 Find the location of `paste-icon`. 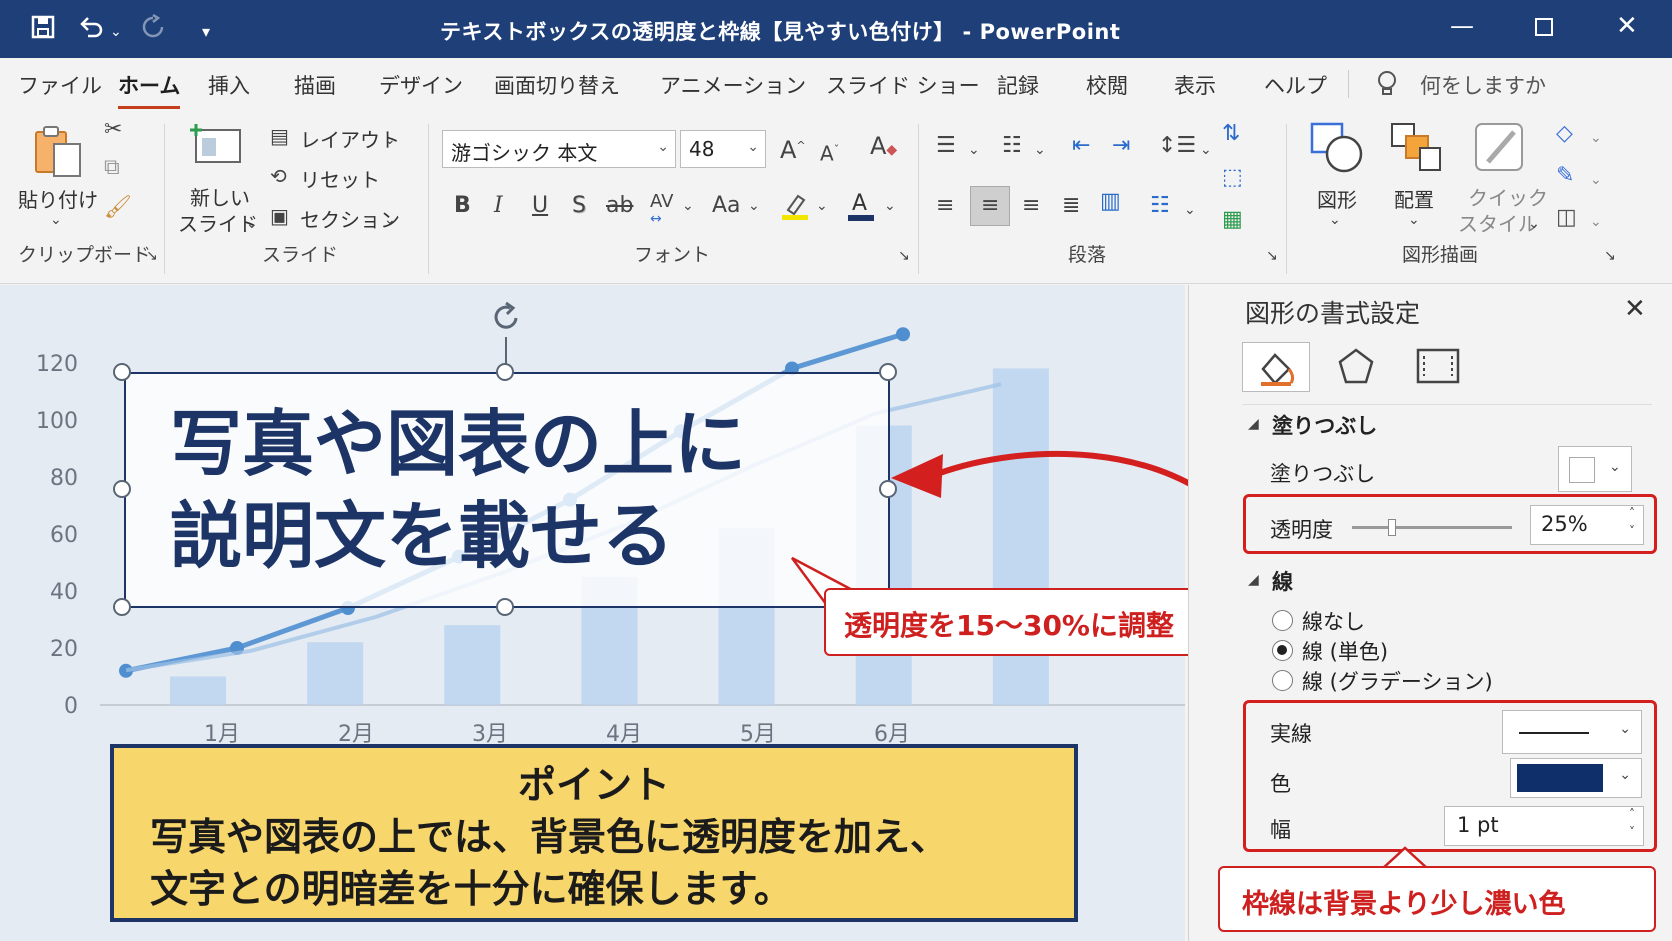

paste-icon is located at coordinates (58, 154).